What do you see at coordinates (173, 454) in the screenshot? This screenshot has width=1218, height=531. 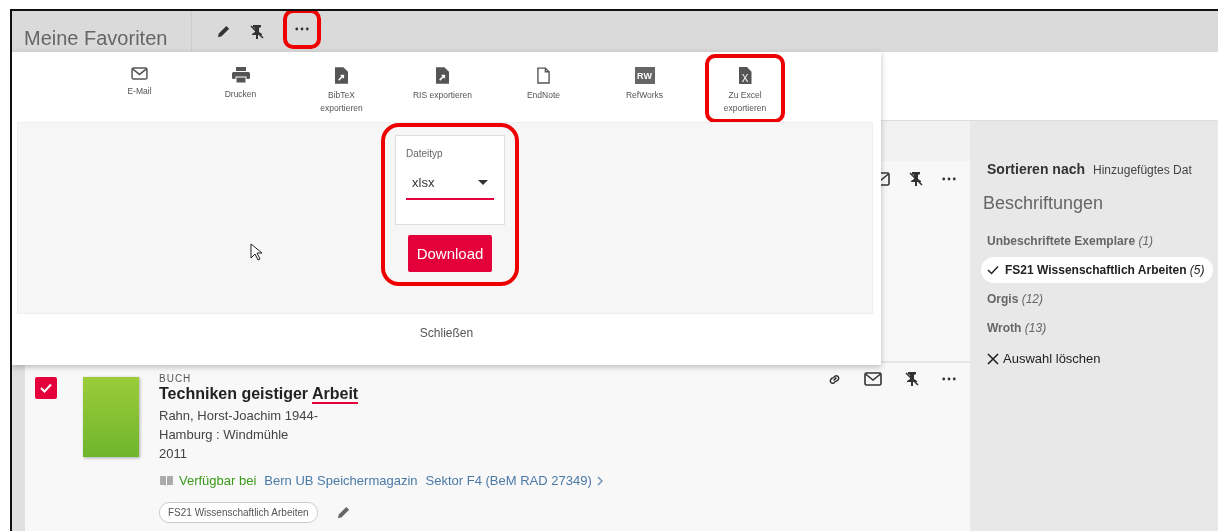 I see `item-year: 2011` at bounding box center [173, 454].